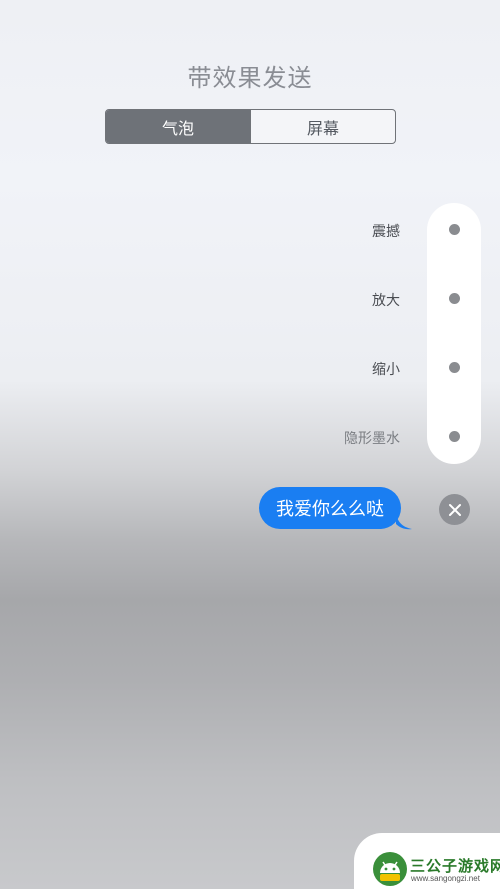  What do you see at coordinates (454, 367) in the screenshot?
I see `effect-option-gentle-dot` at bounding box center [454, 367].